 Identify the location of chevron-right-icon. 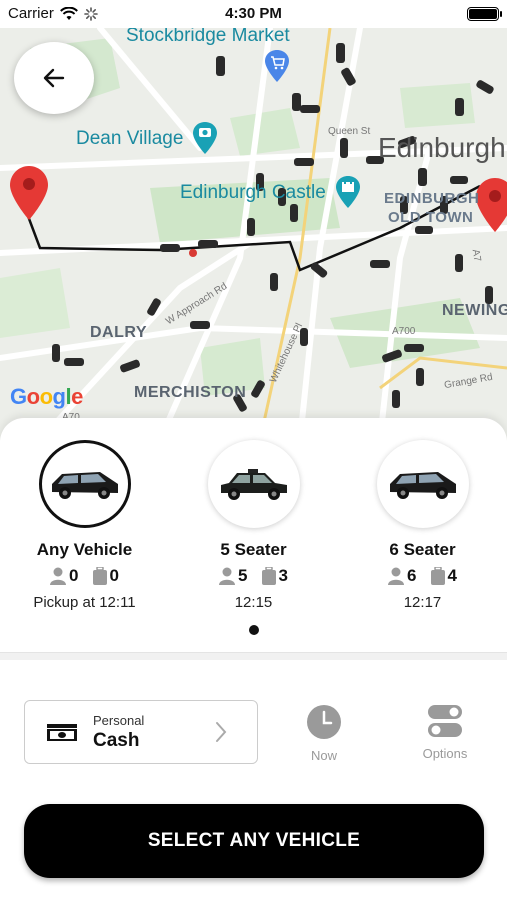
(221, 732).